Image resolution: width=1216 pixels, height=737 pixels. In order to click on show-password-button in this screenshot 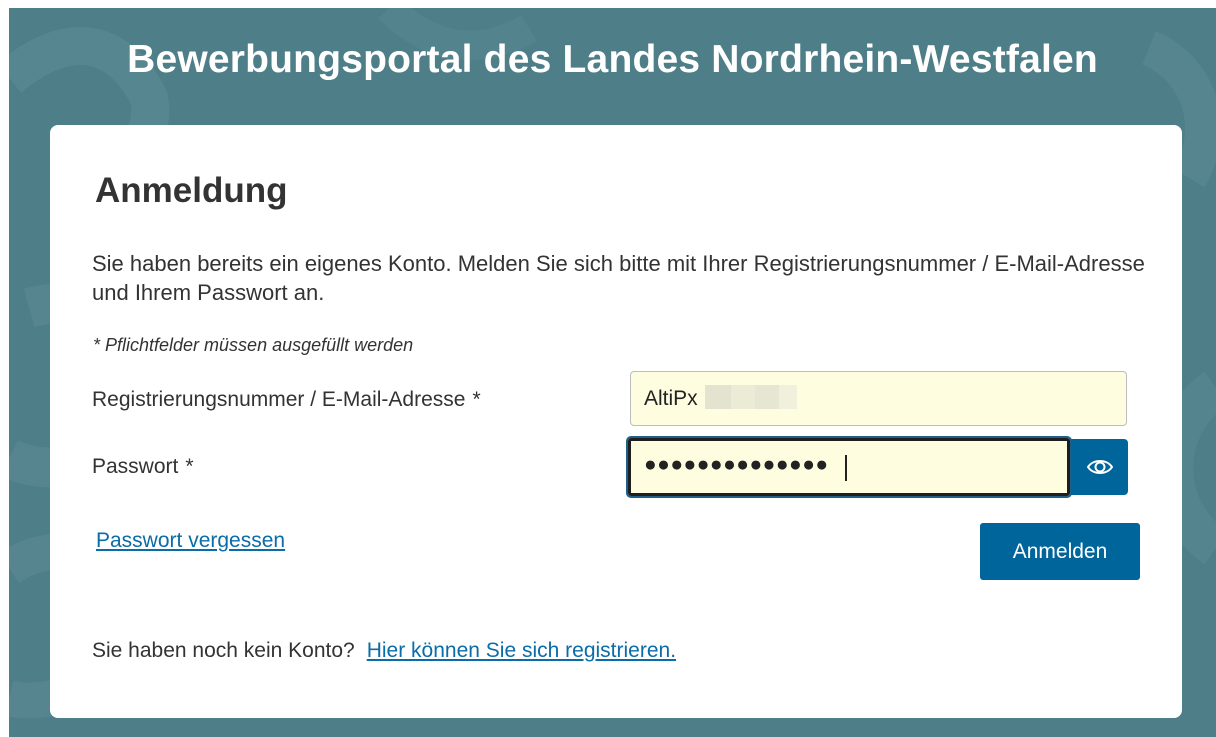, I will do `click(1099, 467)`.